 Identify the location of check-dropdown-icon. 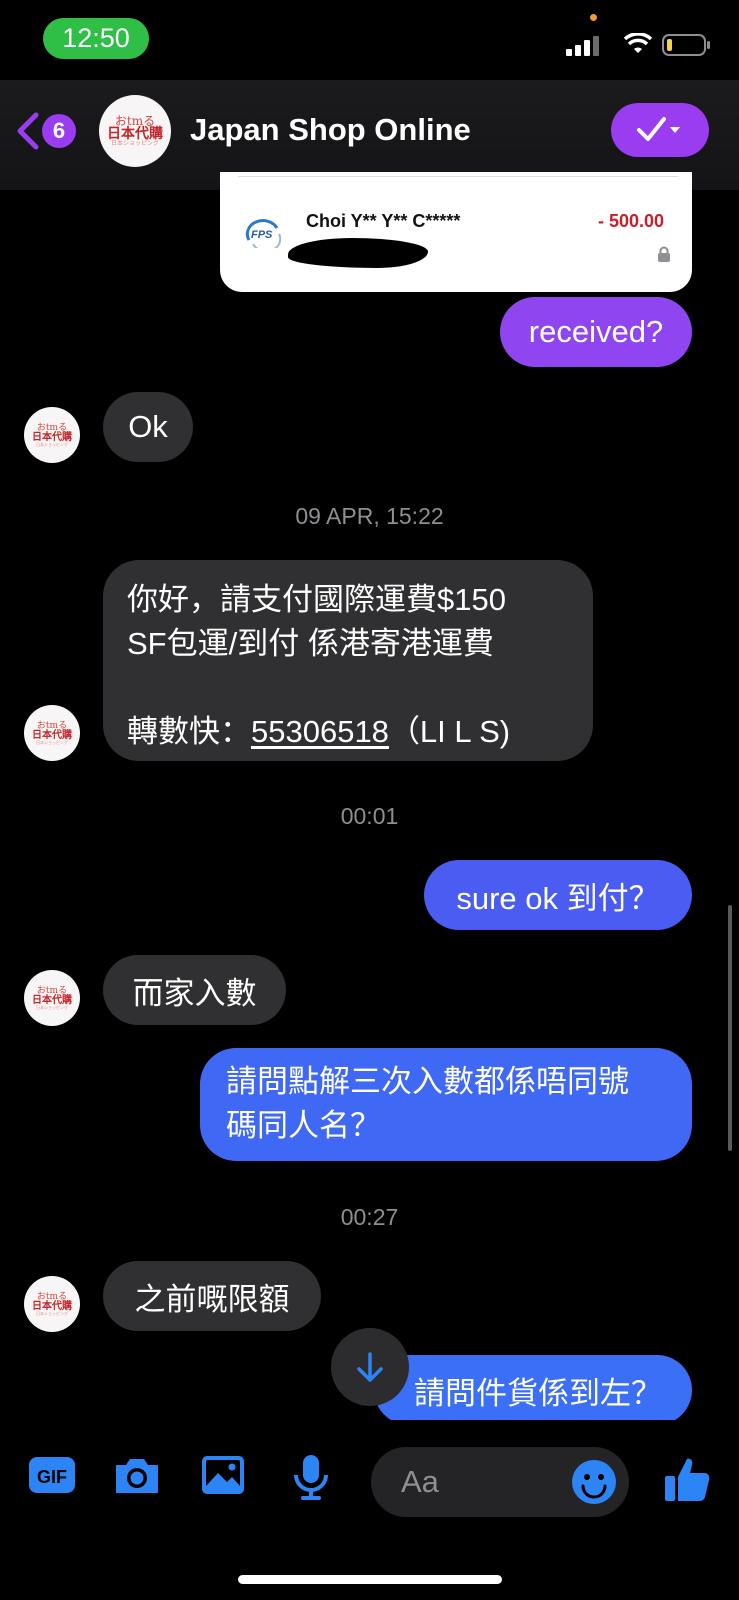
(658, 129).